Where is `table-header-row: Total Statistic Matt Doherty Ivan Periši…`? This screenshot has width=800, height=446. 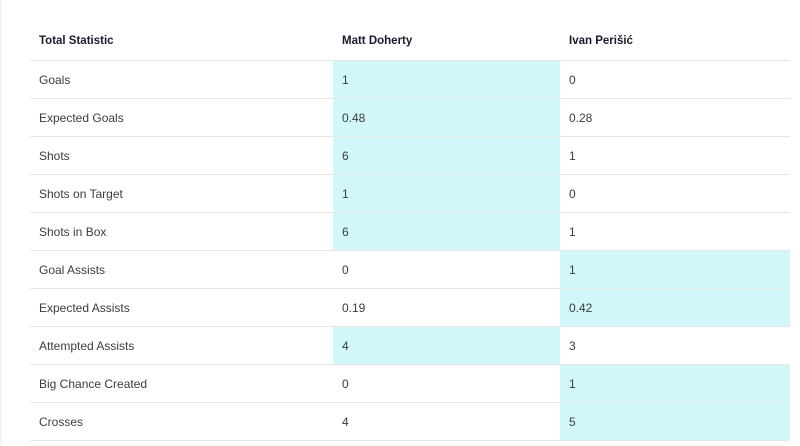 table-header-row: Total Statistic Matt Doherty Ivan Periši… is located at coordinates (410, 41).